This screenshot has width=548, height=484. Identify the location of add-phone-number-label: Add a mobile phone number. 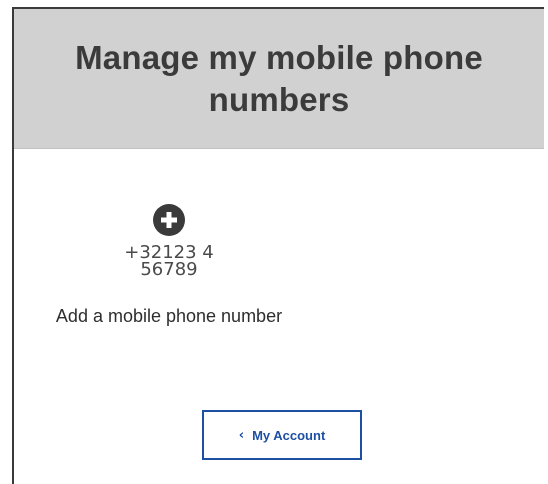
(169, 316).